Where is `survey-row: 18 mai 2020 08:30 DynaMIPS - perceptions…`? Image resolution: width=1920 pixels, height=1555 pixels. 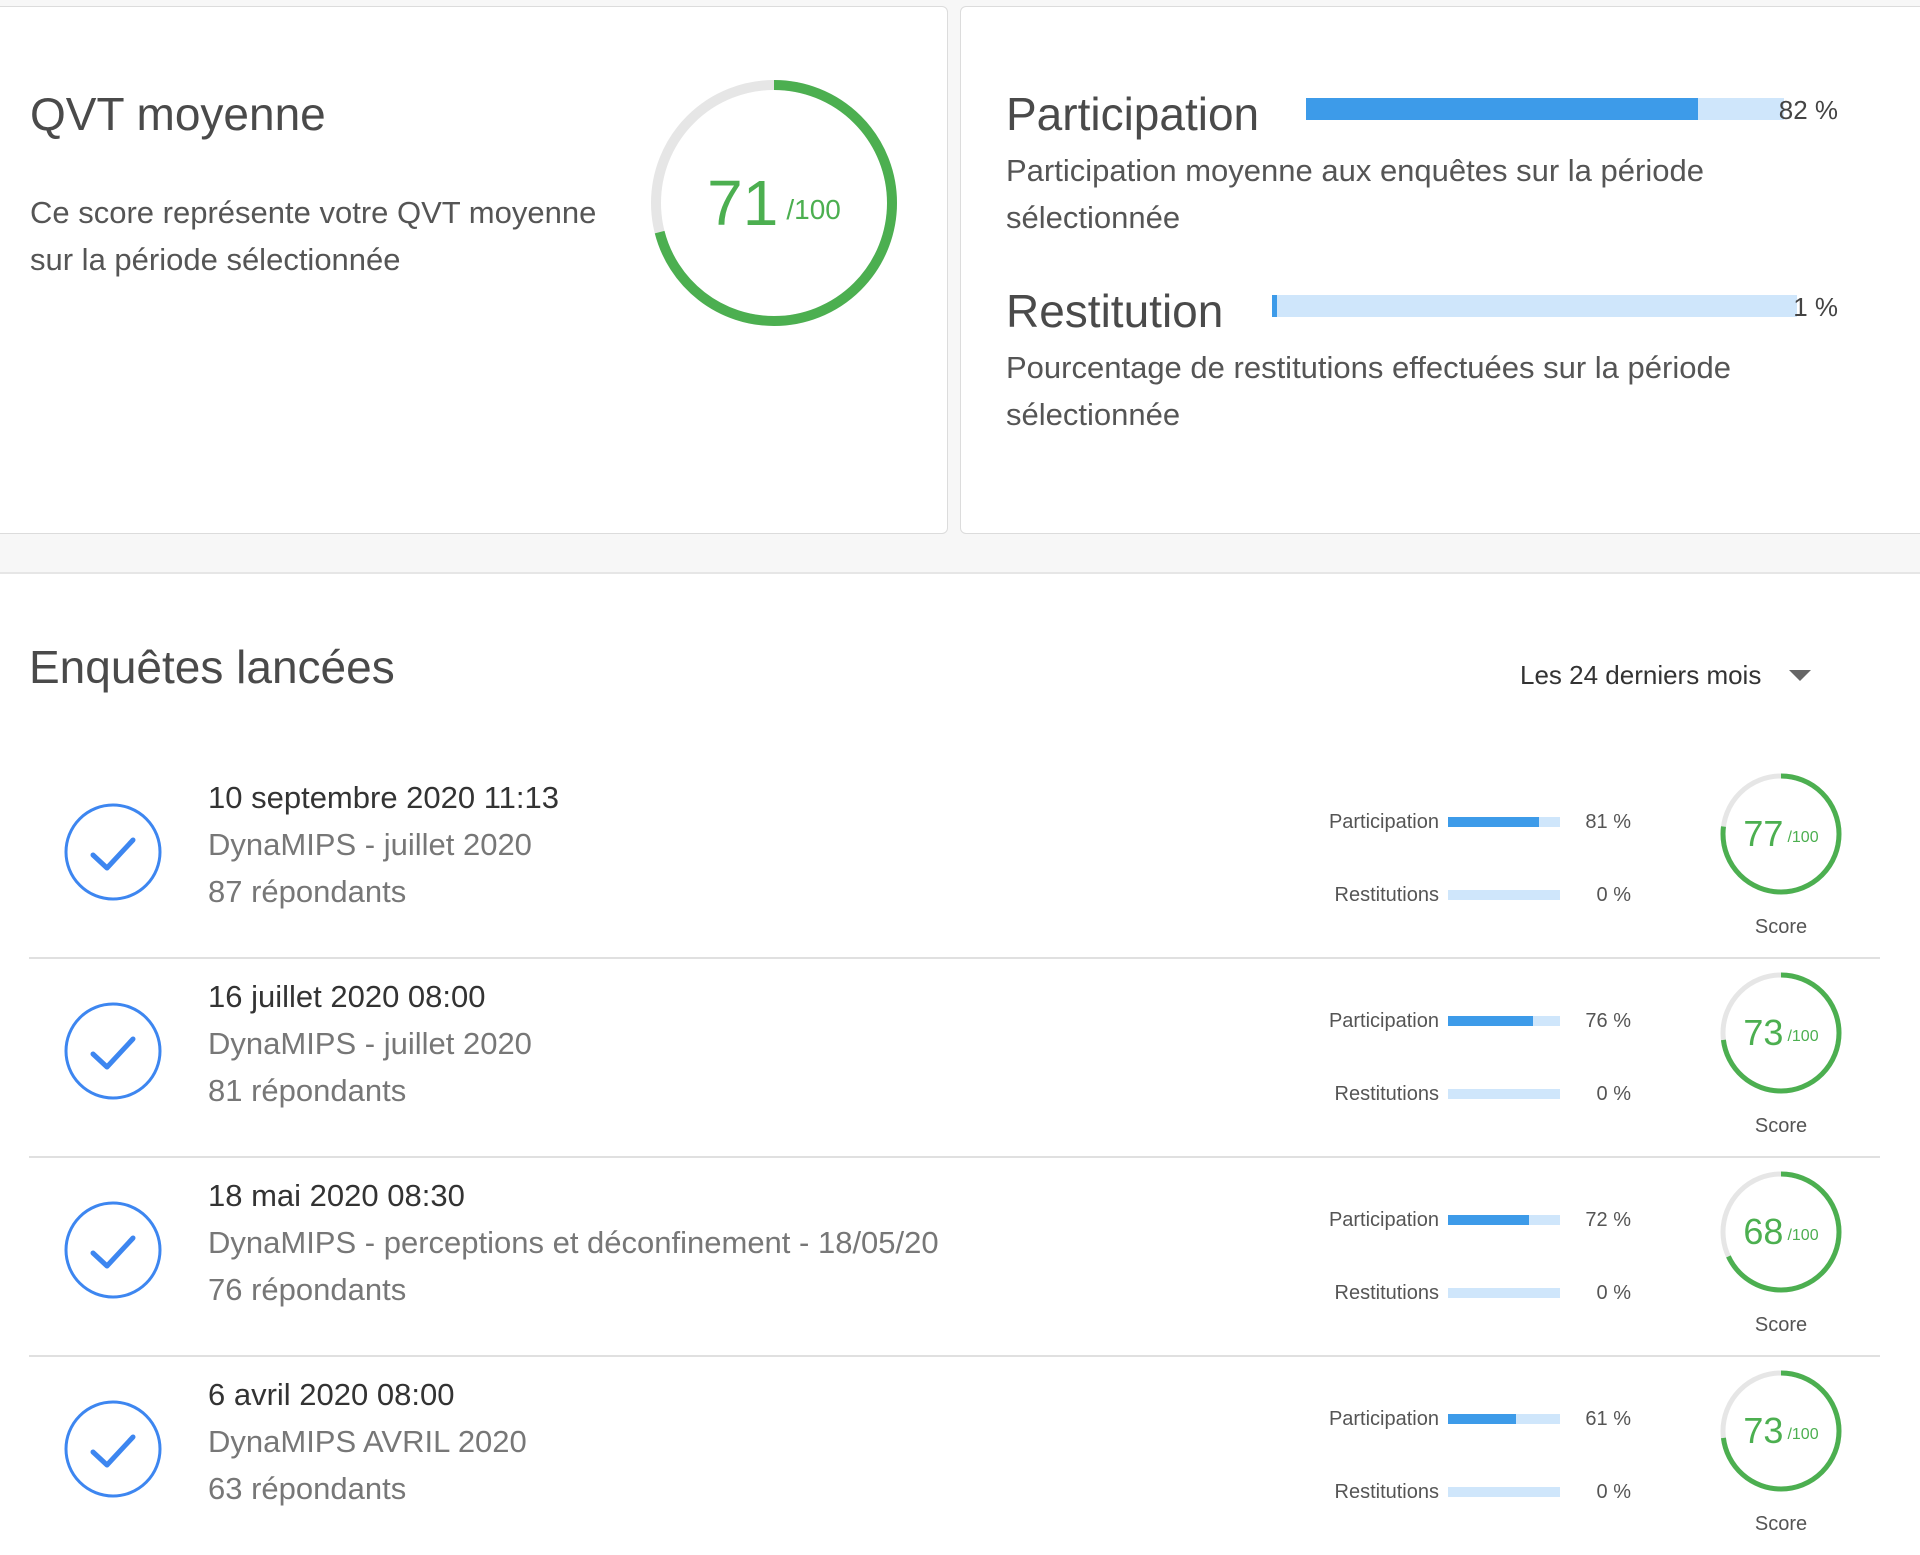
survey-row: 18 mai 2020 08:30 DynaMIPS - perceptions… is located at coordinates (954, 1257).